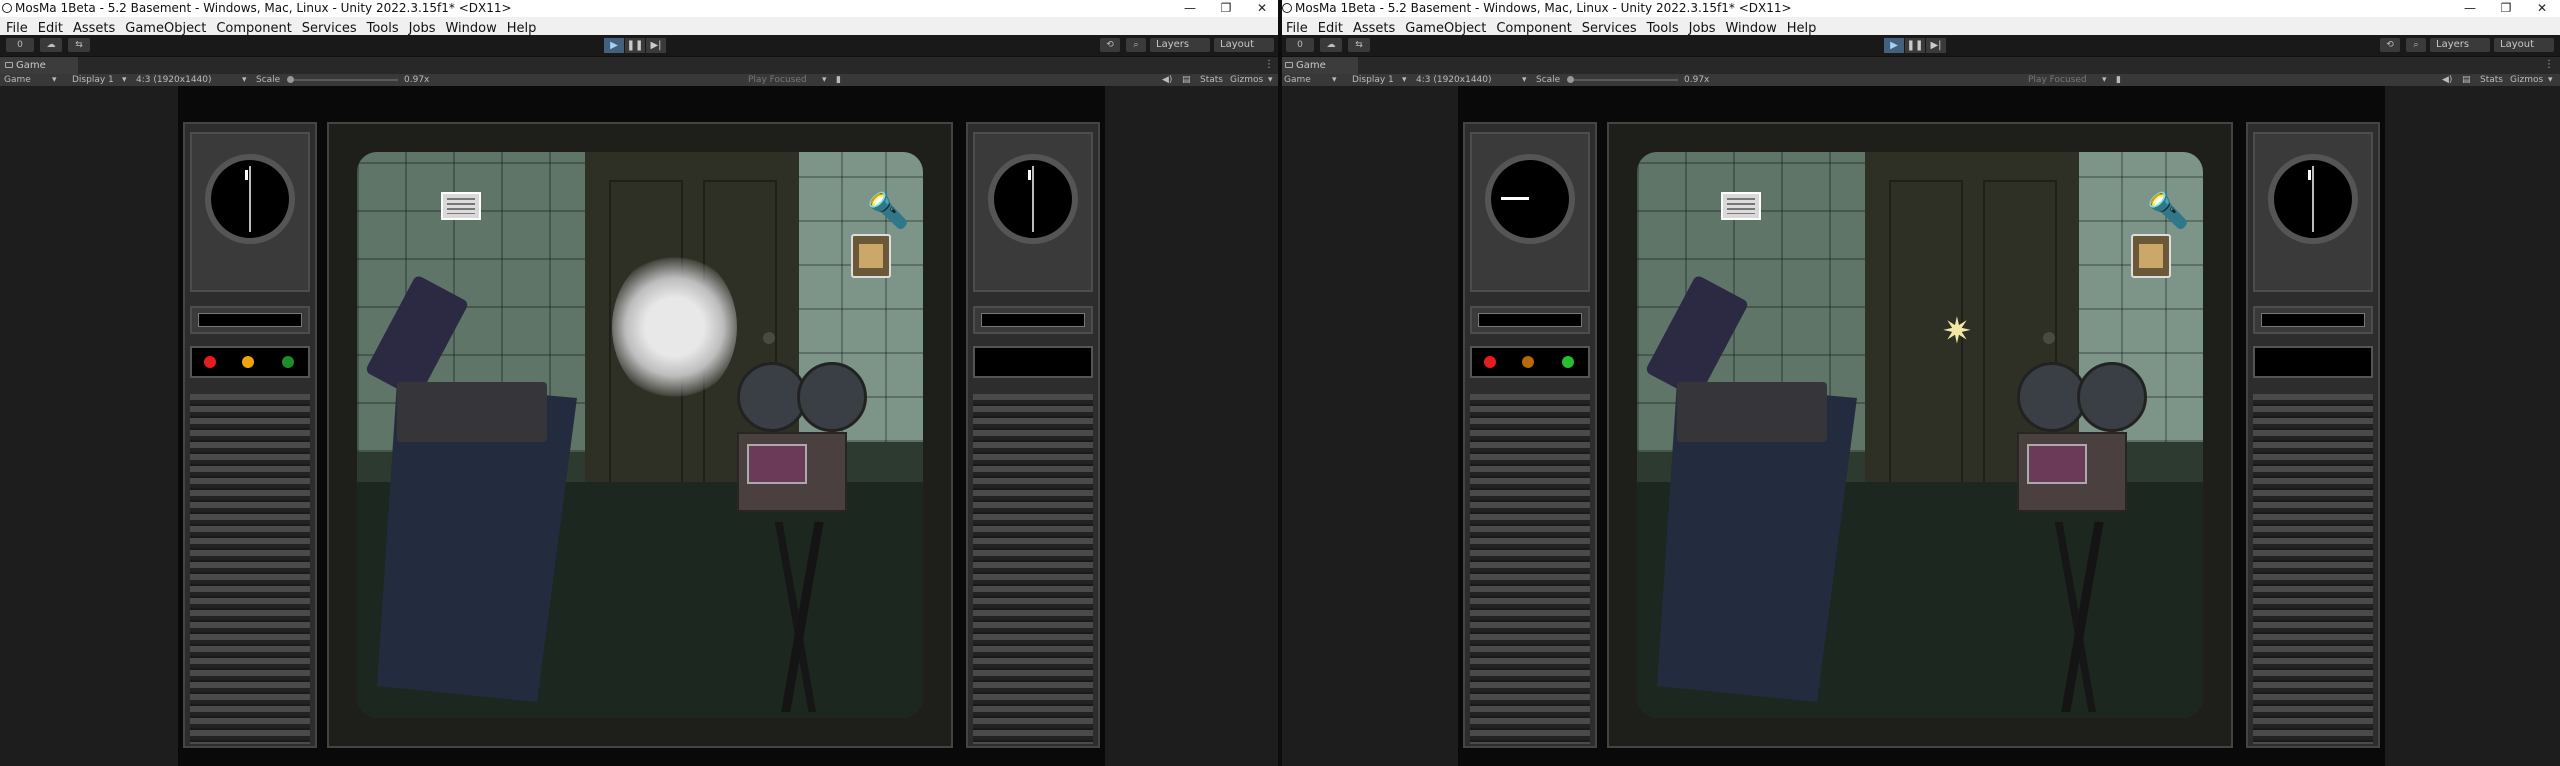 The width and height of the screenshot is (2560, 766). Describe the element at coordinates (2072, 472) in the screenshot. I see `projector-body` at that location.